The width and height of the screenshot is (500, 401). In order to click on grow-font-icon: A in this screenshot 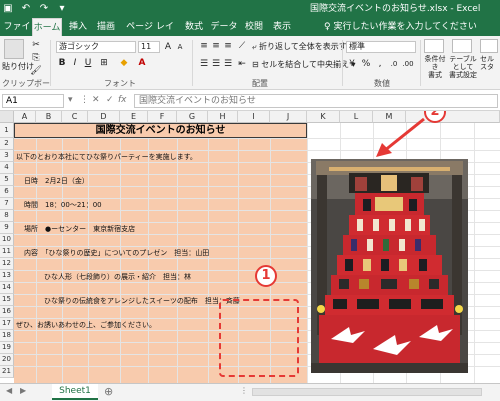, I will do `click(168, 47)`.